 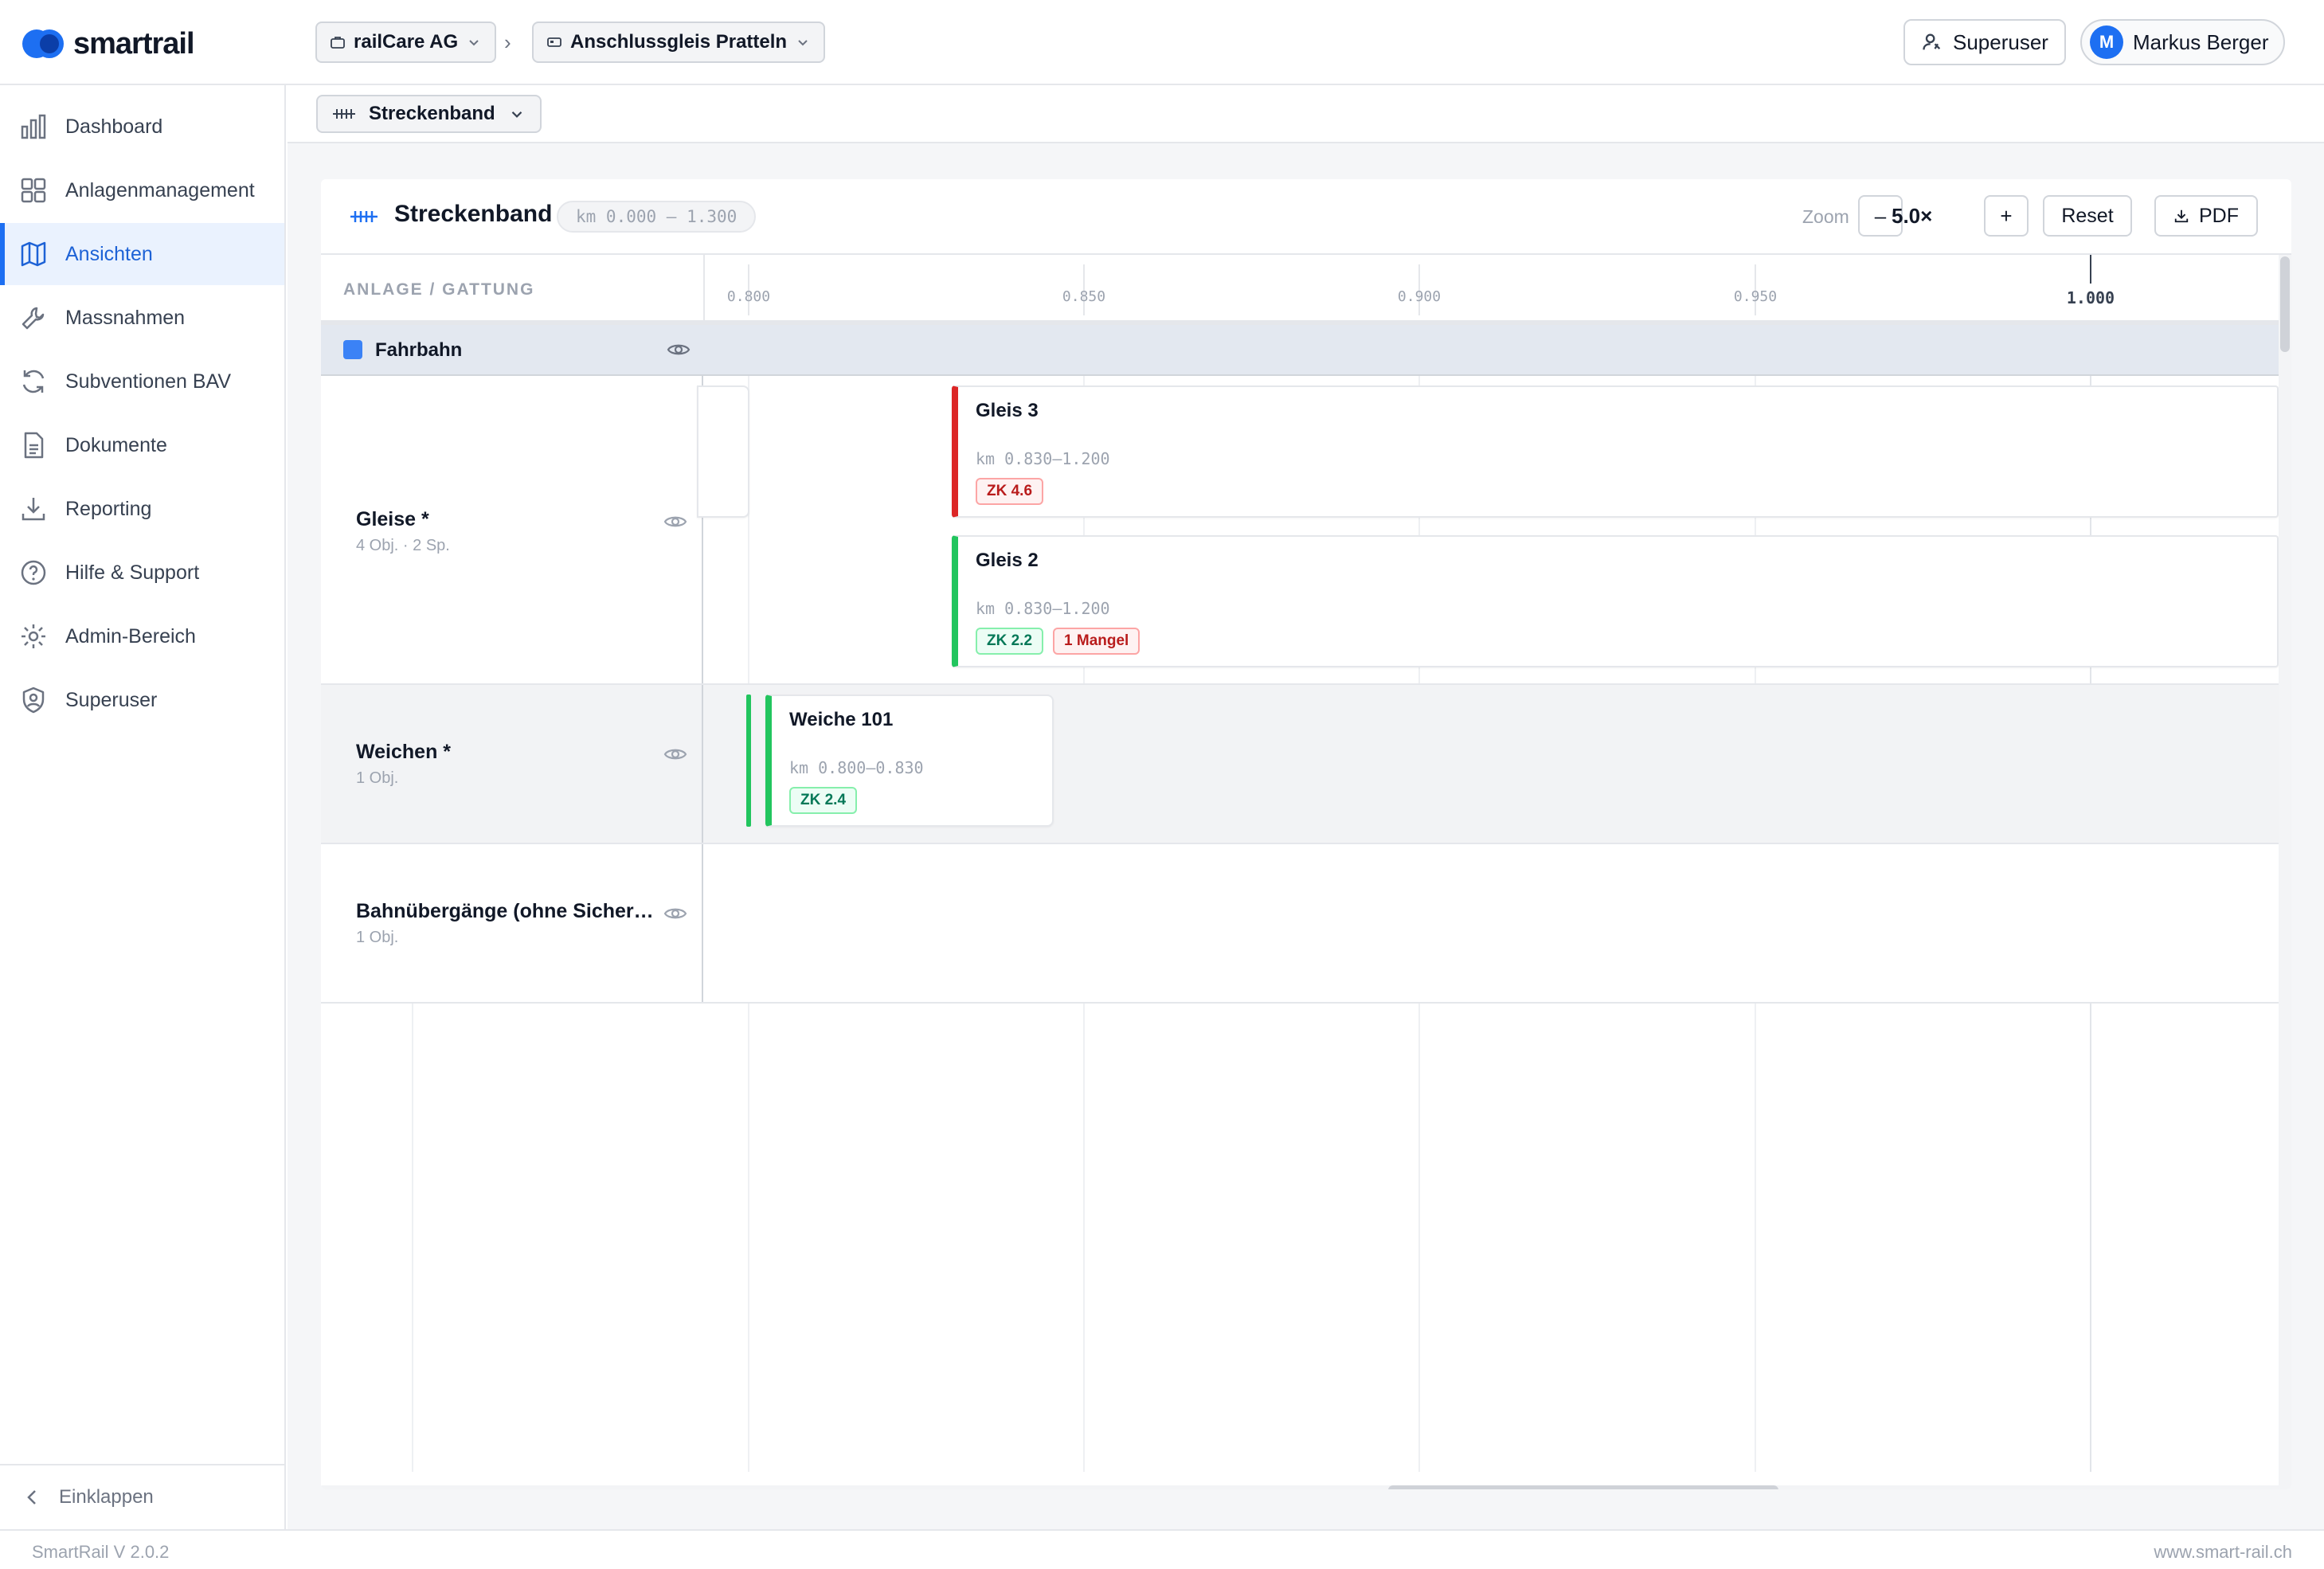 I want to click on sidebar-item-dashboard: Dashboard, so click(x=142, y=127).